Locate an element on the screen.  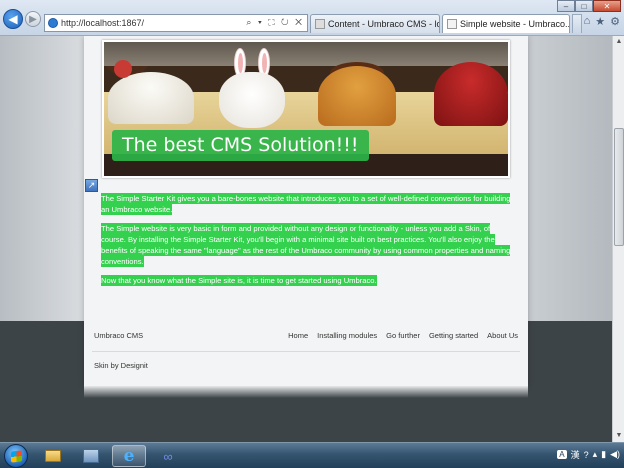
help-icon: ? is located at coordinates (586, 455).